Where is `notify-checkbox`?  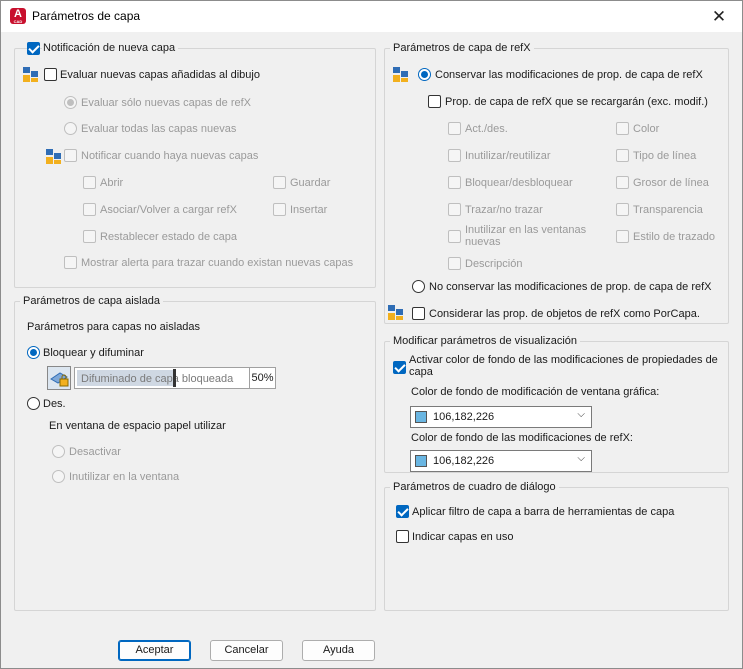
notify-checkbox is located at coordinates (70, 155).